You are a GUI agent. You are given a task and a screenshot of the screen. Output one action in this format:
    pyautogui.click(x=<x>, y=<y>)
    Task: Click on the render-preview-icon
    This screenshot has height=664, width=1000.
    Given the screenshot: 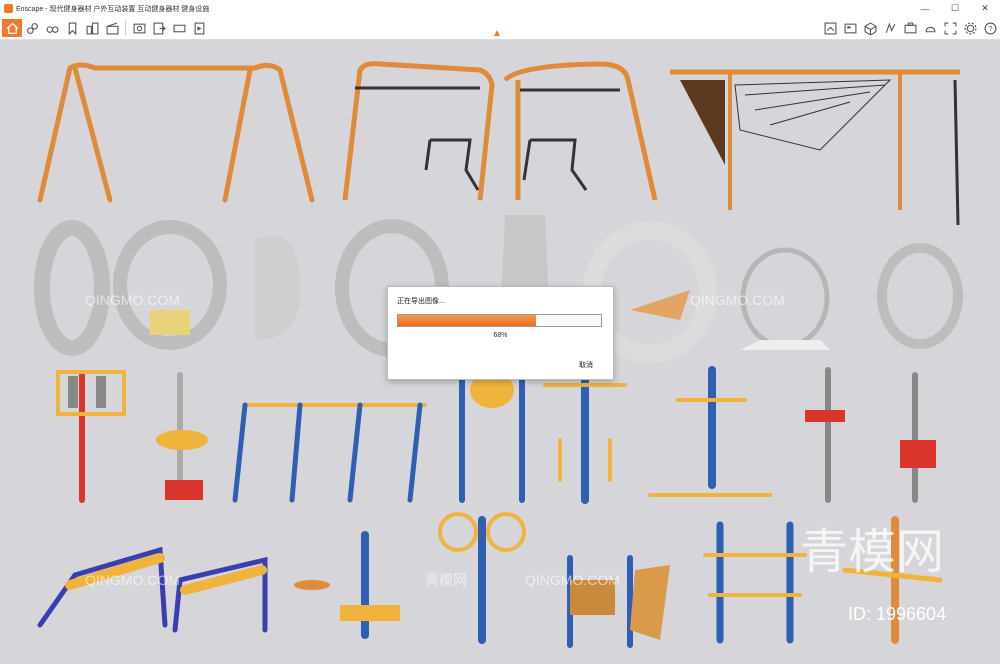 What is the action you would take?
    pyautogui.click(x=850, y=28)
    